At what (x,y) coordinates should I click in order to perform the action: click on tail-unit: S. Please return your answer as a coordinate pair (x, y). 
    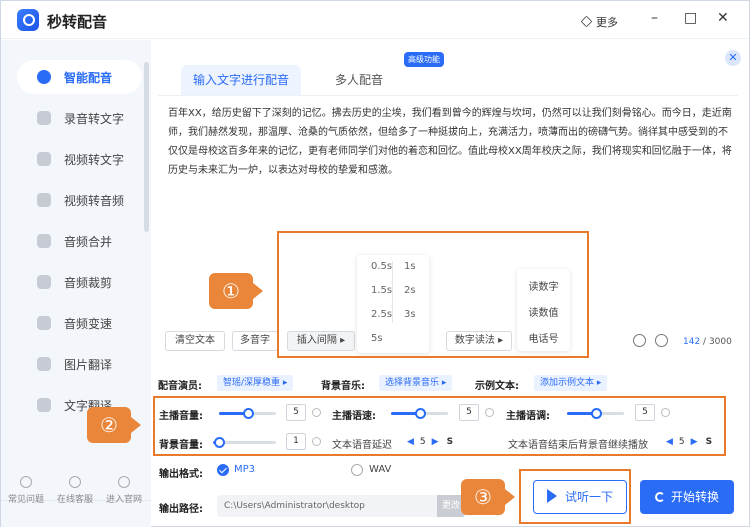
    Looking at the image, I should click on (709, 442).